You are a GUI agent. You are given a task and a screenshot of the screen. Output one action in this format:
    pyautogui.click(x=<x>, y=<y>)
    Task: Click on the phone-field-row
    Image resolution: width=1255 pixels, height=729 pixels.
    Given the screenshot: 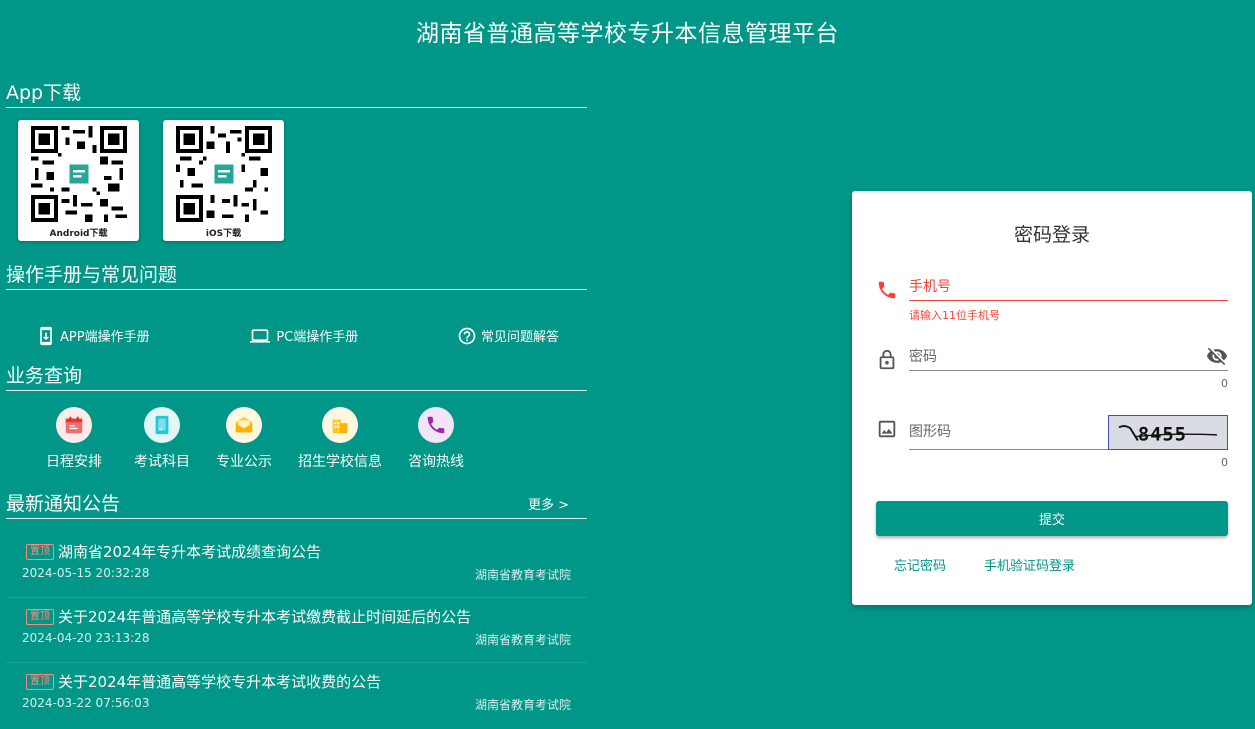 What is the action you would take?
    pyautogui.click(x=1052, y=287)
    